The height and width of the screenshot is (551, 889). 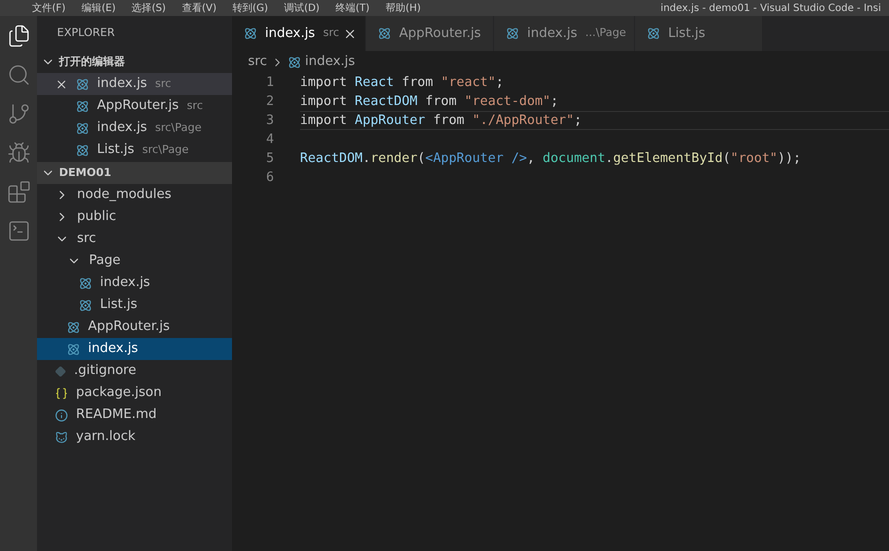 What do you see at coordinates (18, 36) in the screenshot?
I see `files-icon` at bounding box center [18, 36].